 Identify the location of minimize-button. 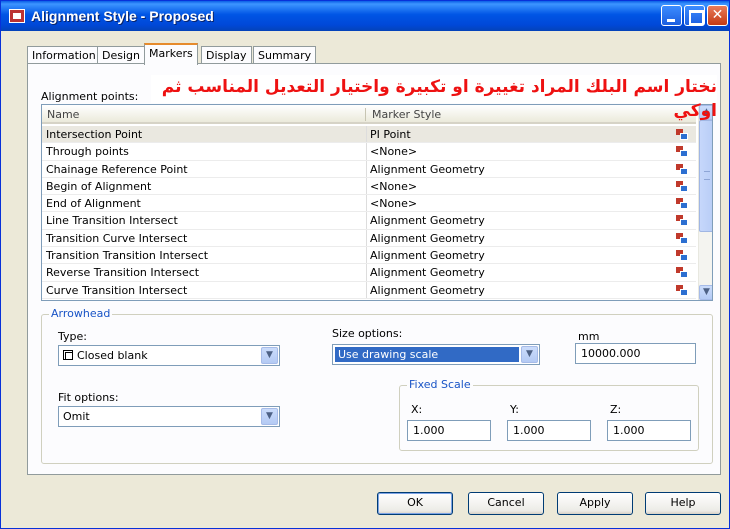
(671, 15).